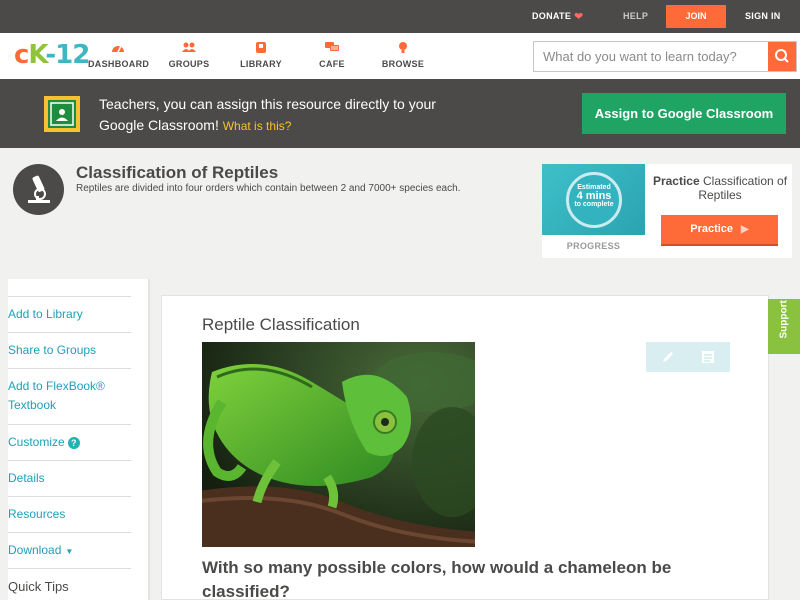 This screenshot has height=600, width=800. I want to click on dashboard-icon, so click(118, 49).